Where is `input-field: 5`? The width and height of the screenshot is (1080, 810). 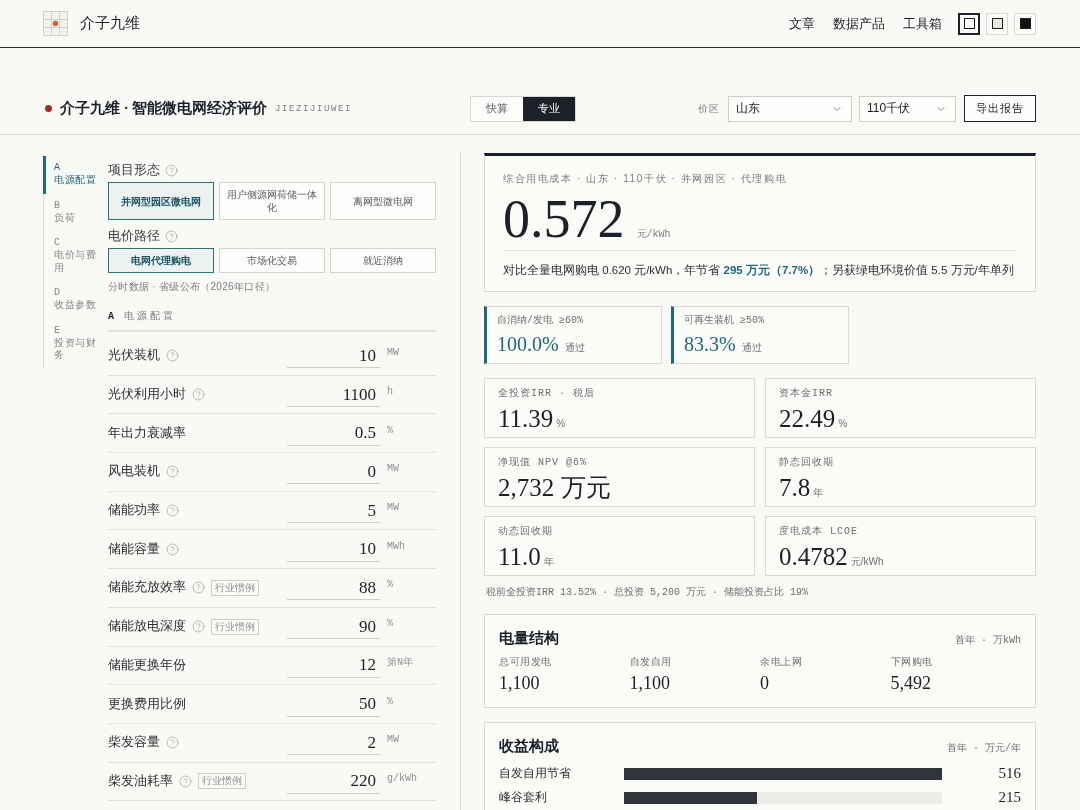 input-field: 5 is located at coordinates (333, 511).